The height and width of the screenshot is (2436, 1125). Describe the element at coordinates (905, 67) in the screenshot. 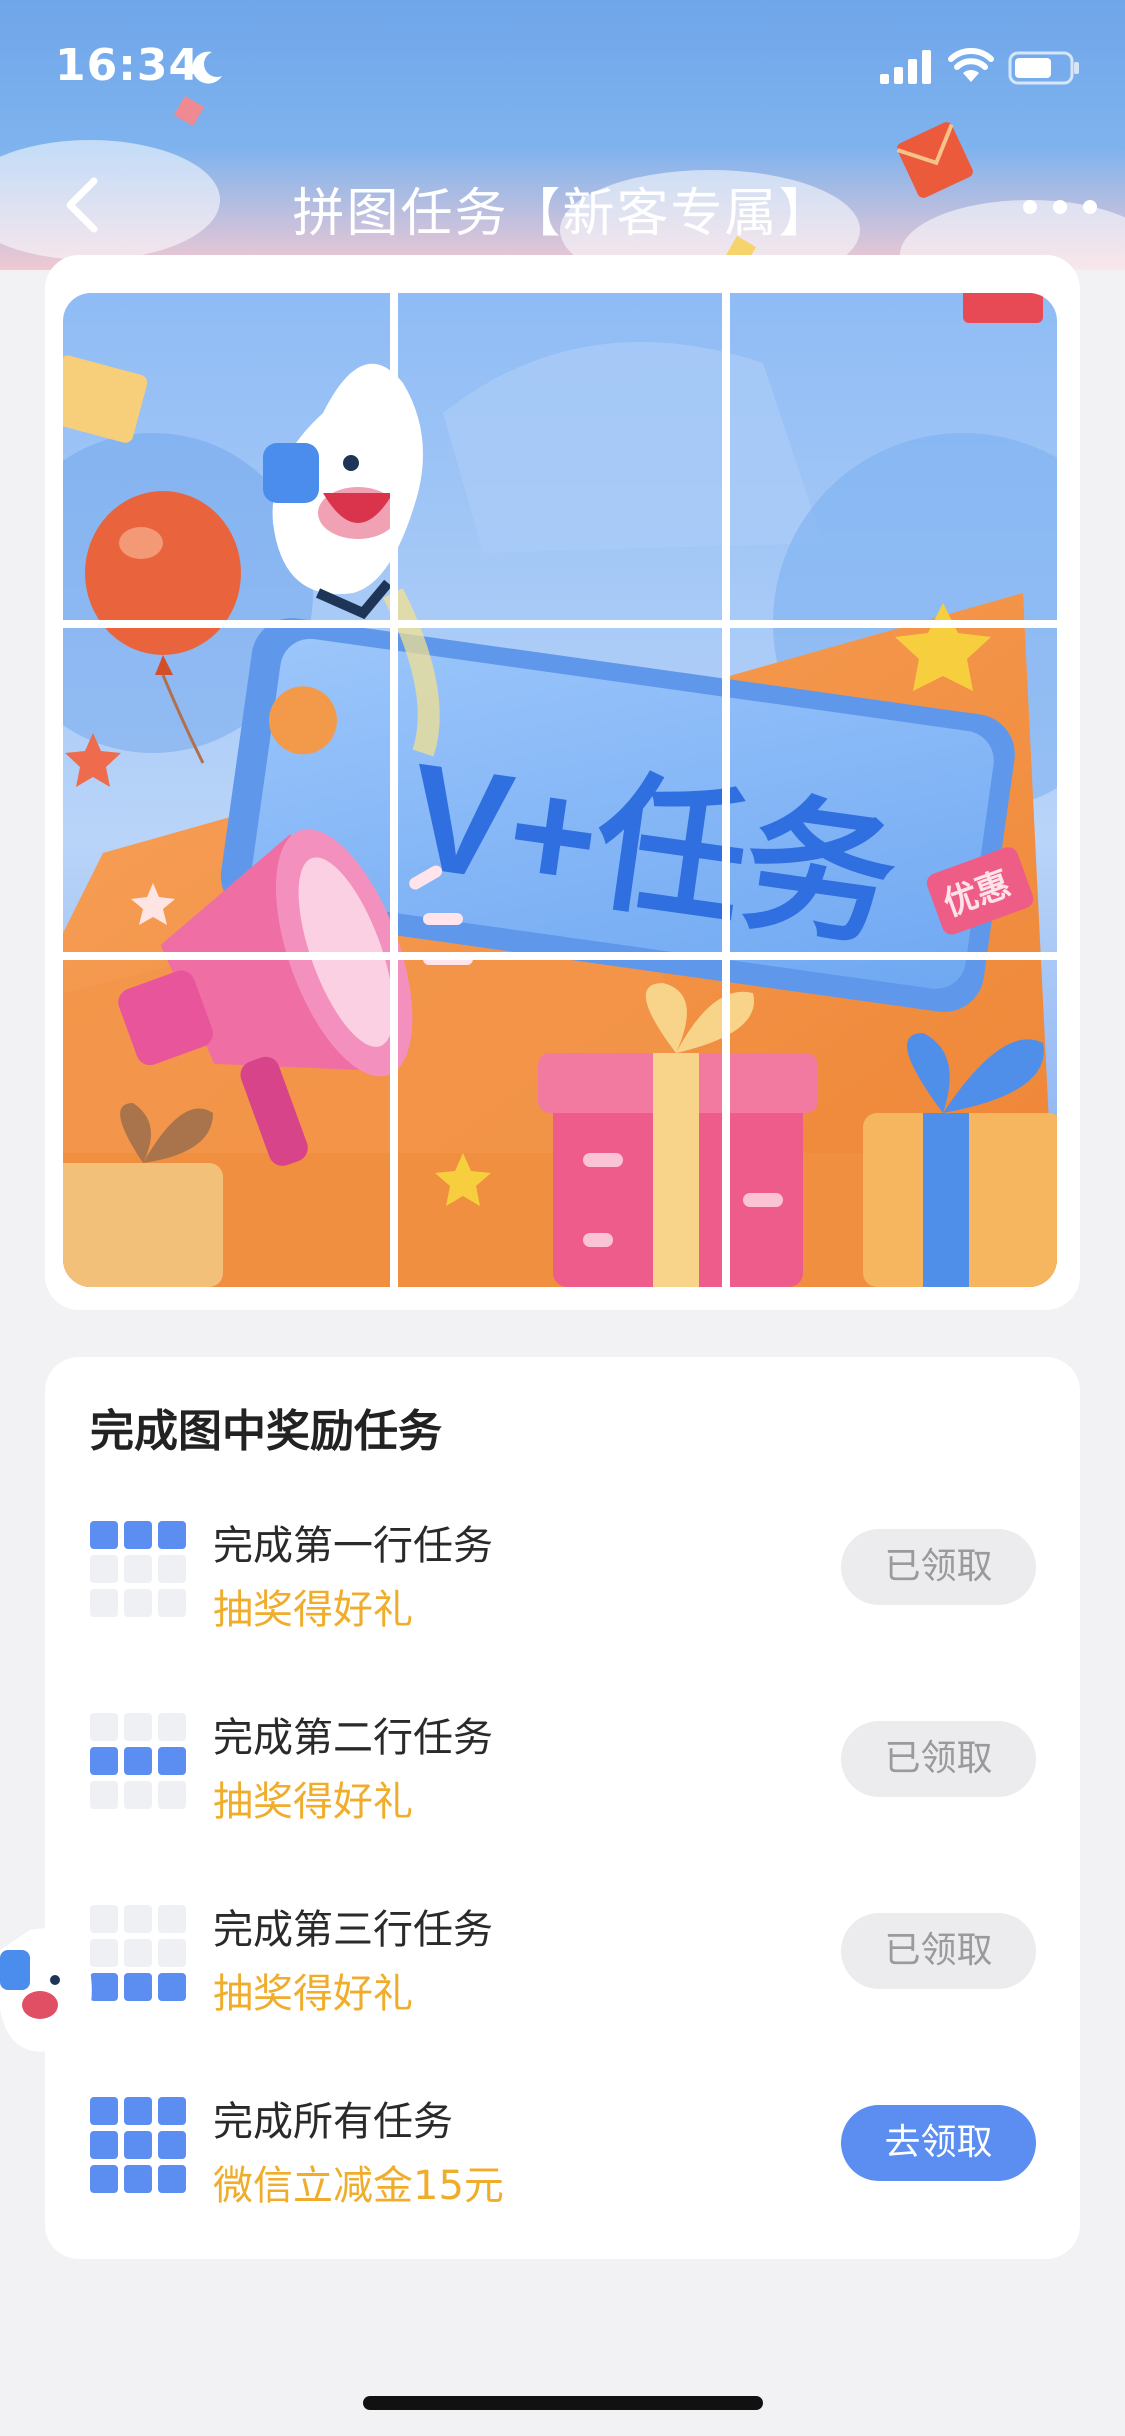

I see `signal-icon` at that location.